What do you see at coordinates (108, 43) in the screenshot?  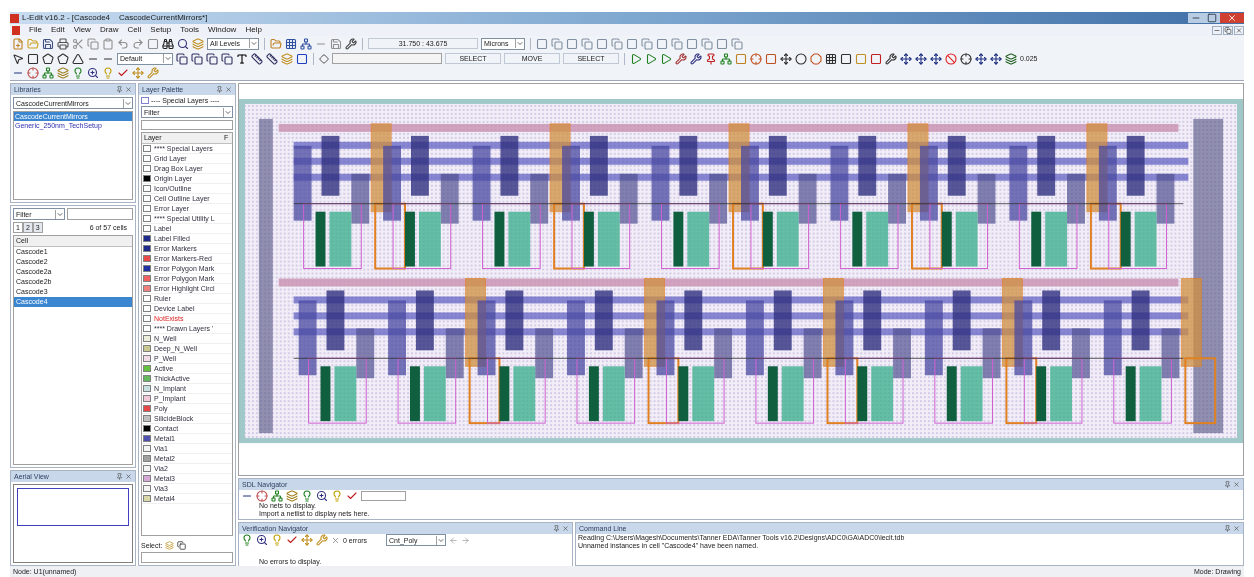 I see `paste-icon` at bounding box center [108, 43].